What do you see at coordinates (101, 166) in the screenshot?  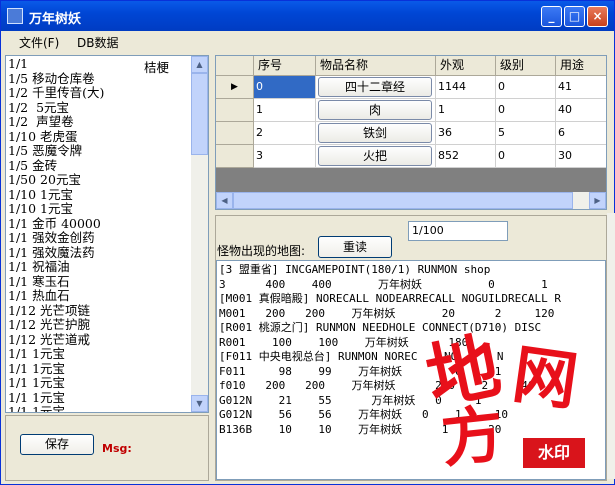 I see `drop-list-item: 1/5 金砖` at bounding box center [101, 166].